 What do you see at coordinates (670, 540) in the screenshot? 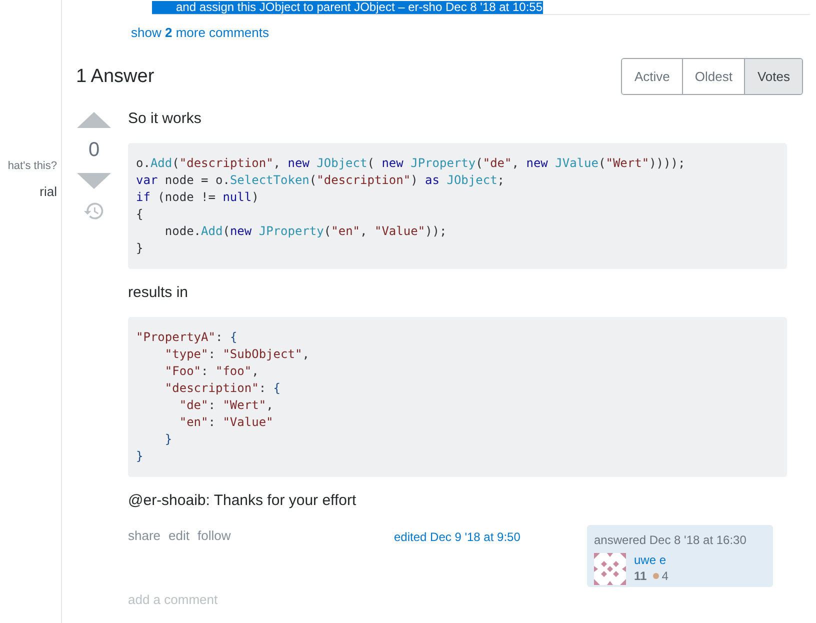
I see `answered-time: answered Dec 8 '18 at 16:30` at bounding box center [670, 540].